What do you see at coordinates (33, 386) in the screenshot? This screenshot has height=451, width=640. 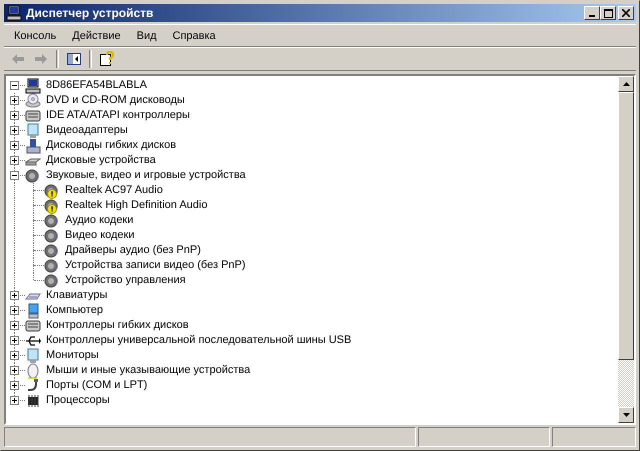 I see `port-cable-icon` at bounding box center [33, 386].